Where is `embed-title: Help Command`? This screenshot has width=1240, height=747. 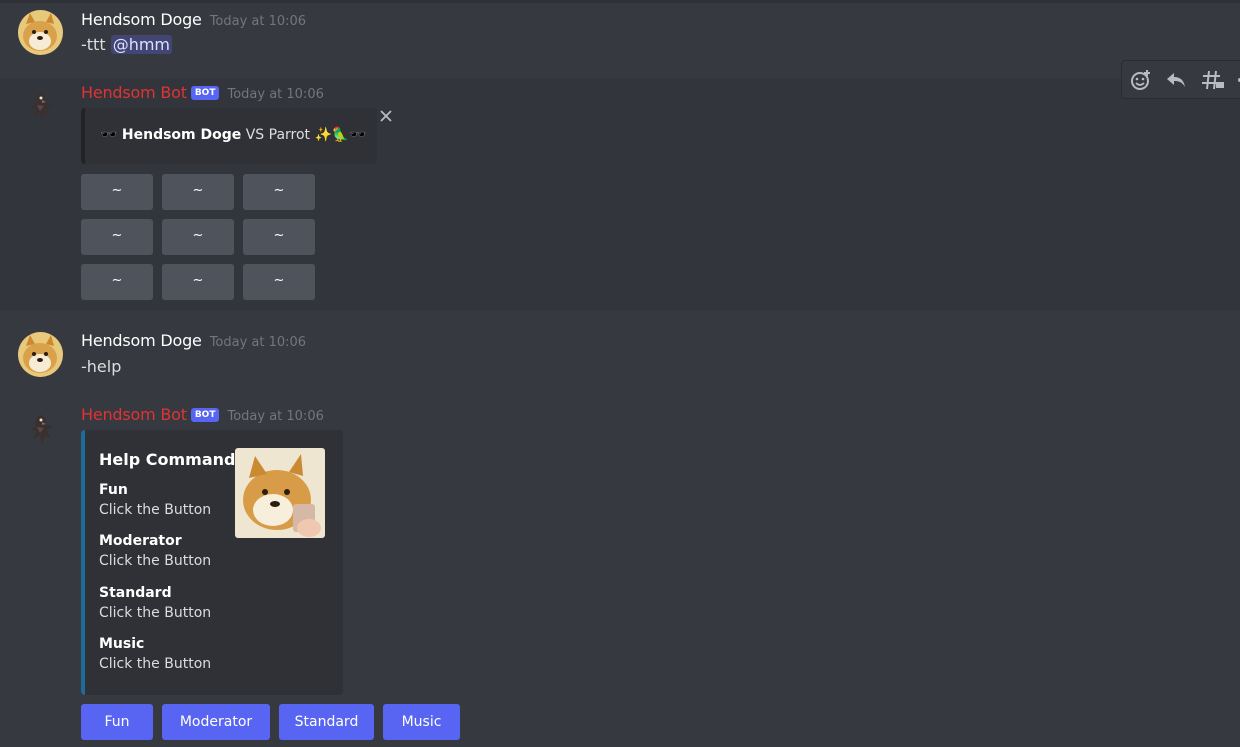 embed-title: Help Command is located at coordinates (167, 459).